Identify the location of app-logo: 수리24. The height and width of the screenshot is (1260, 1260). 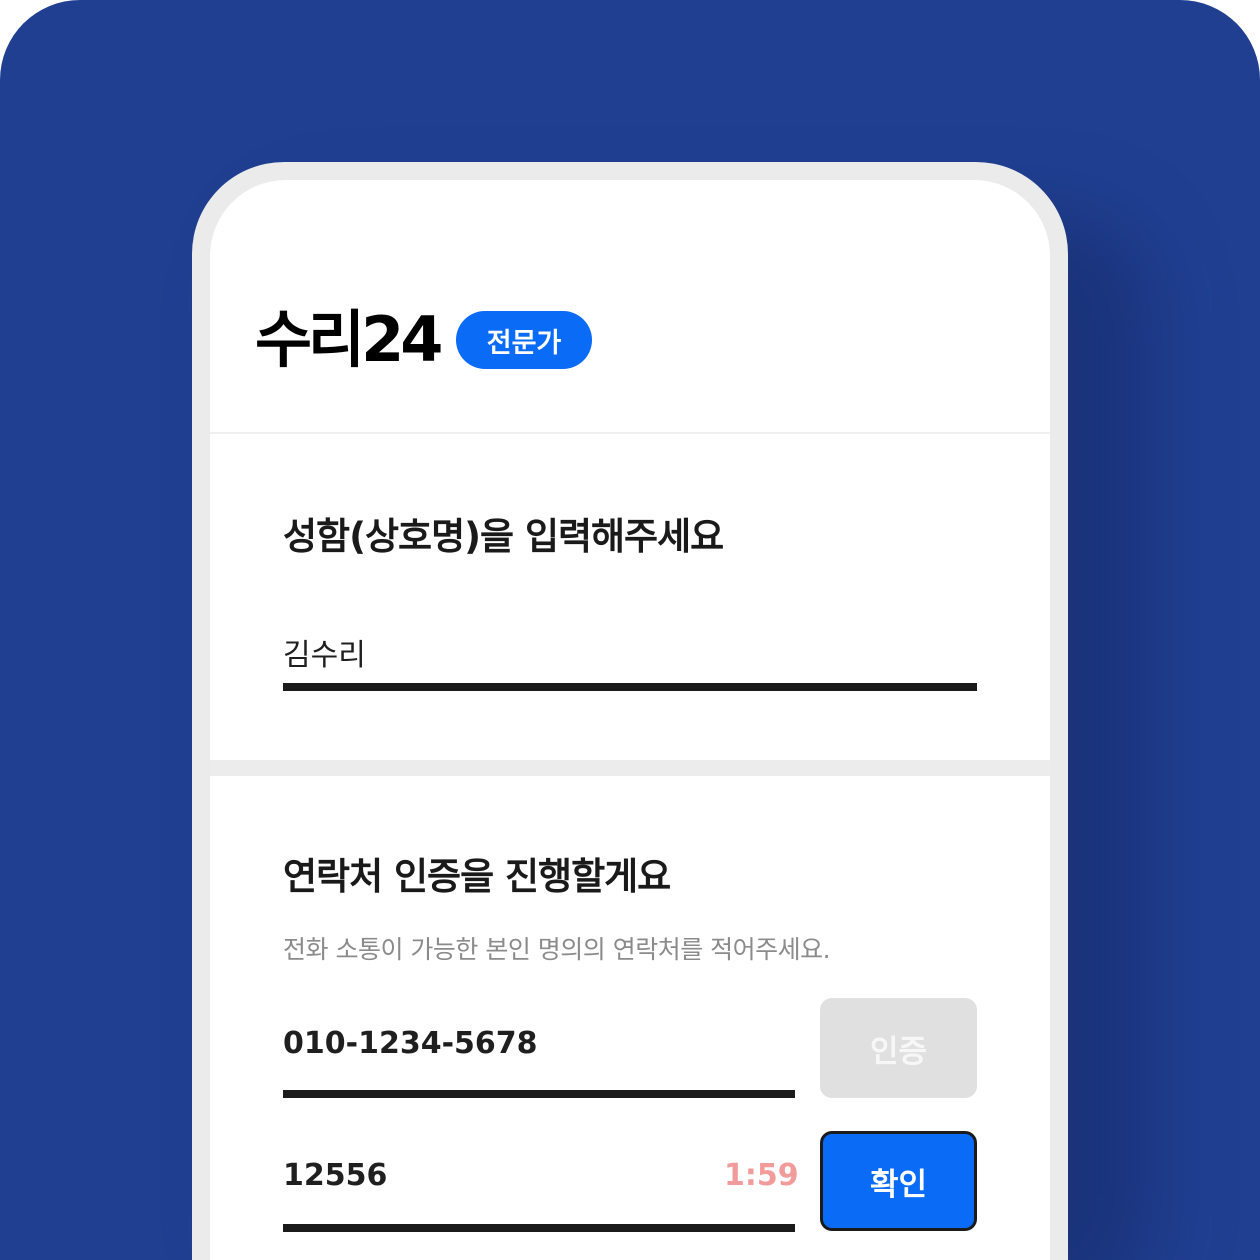
(349, 339).